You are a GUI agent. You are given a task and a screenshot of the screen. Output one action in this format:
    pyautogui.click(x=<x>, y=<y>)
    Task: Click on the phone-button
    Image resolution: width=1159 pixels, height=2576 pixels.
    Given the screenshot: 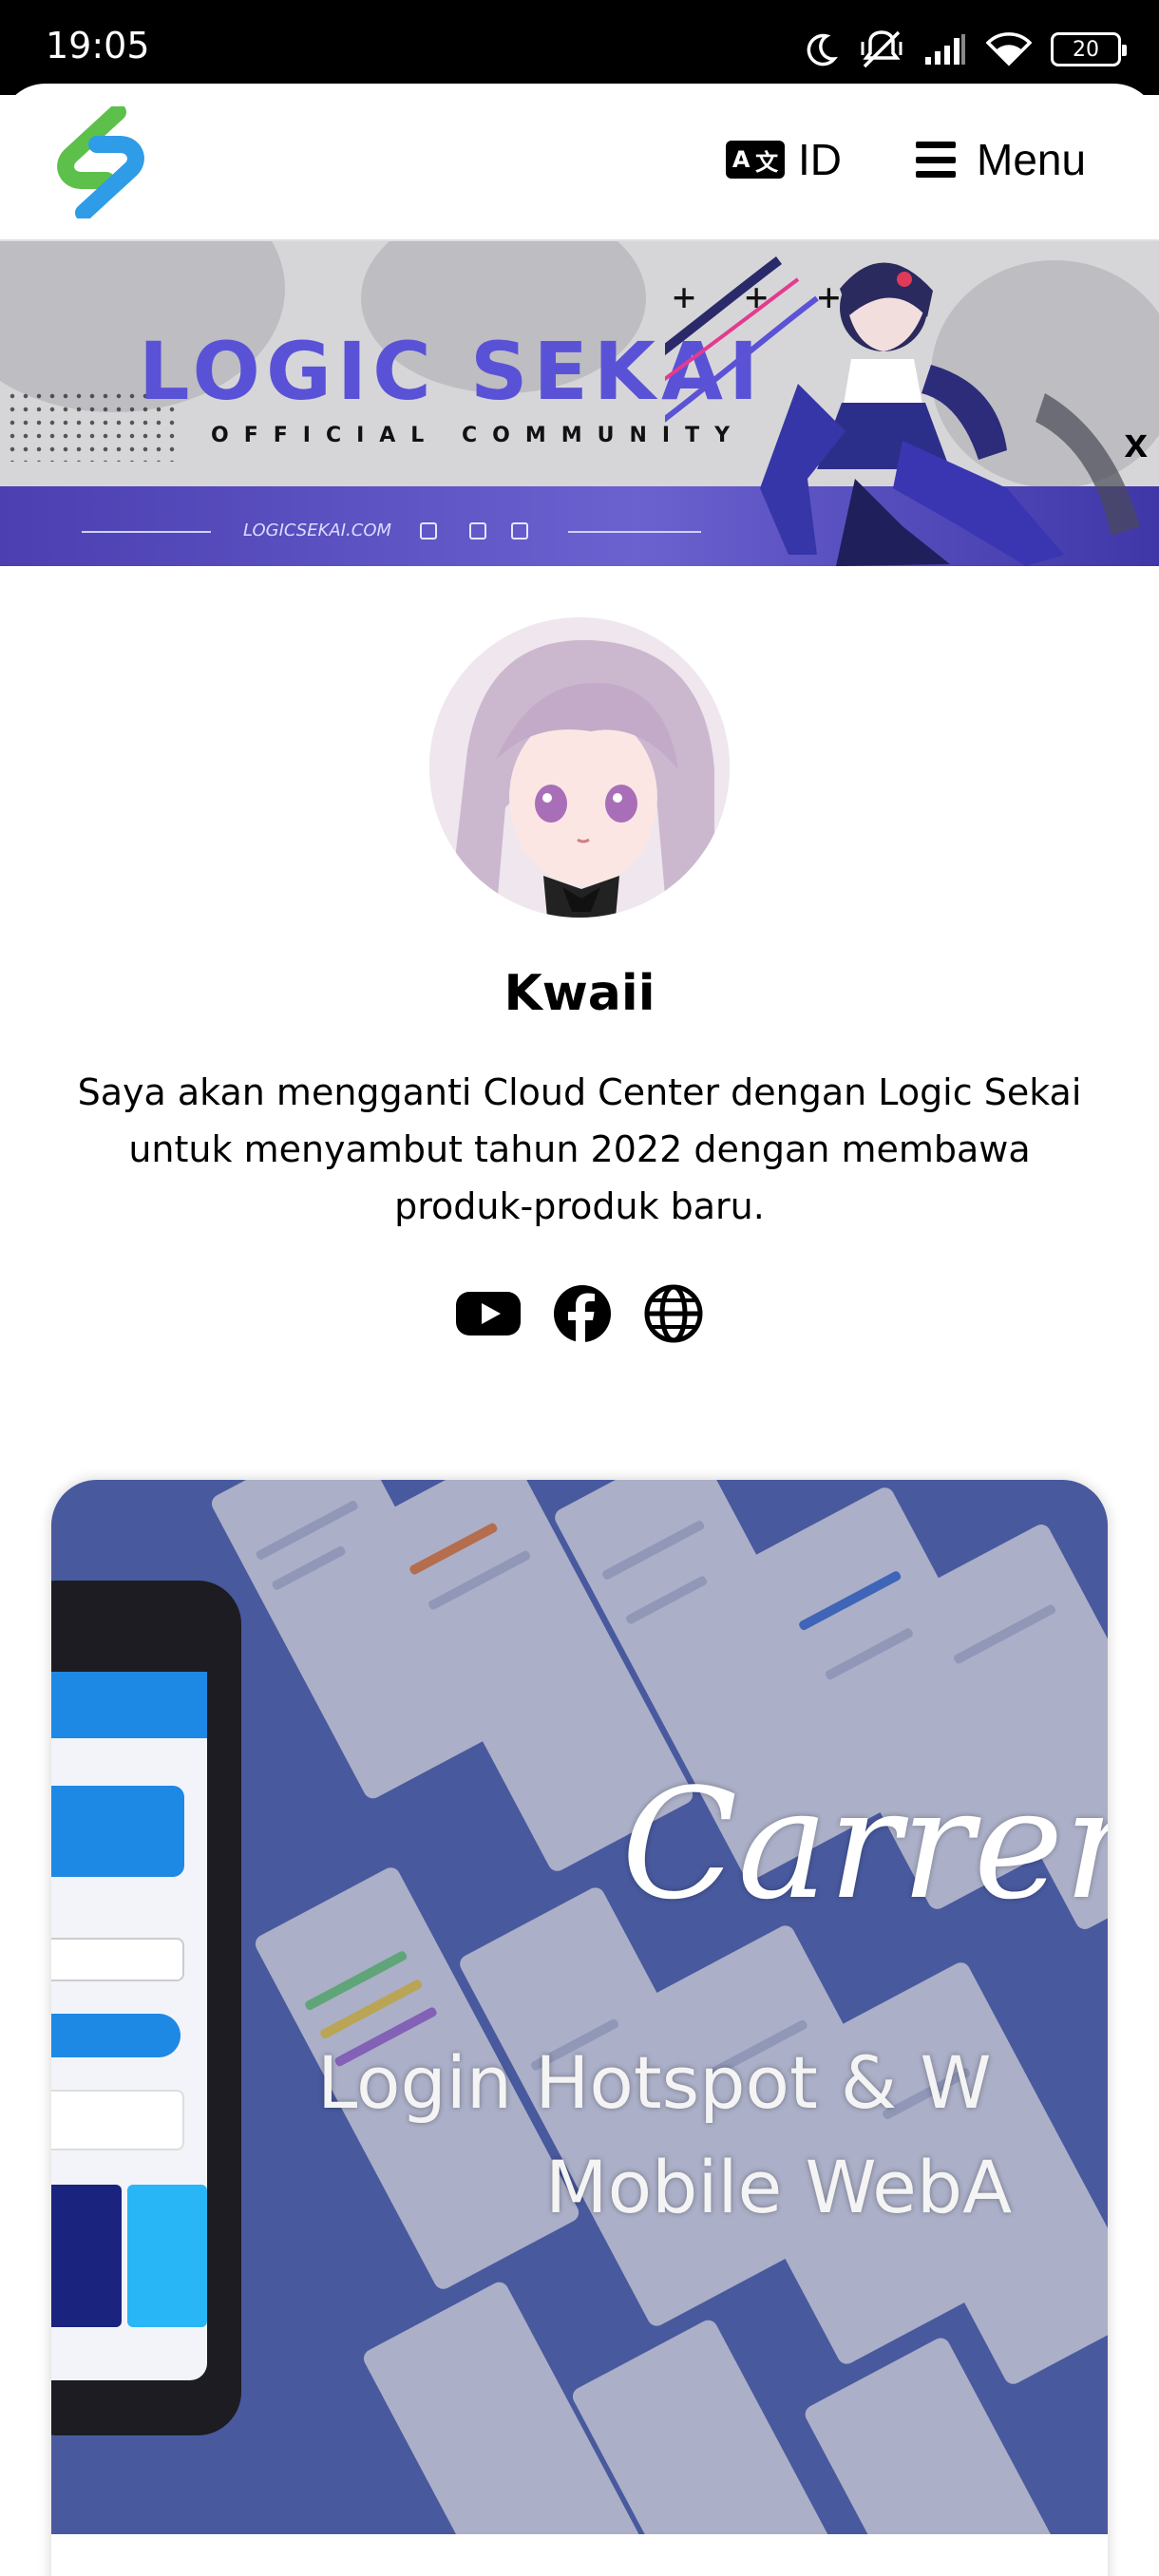 What is the action you would take?
    pyautogui.click(x=115, y=2035)
    